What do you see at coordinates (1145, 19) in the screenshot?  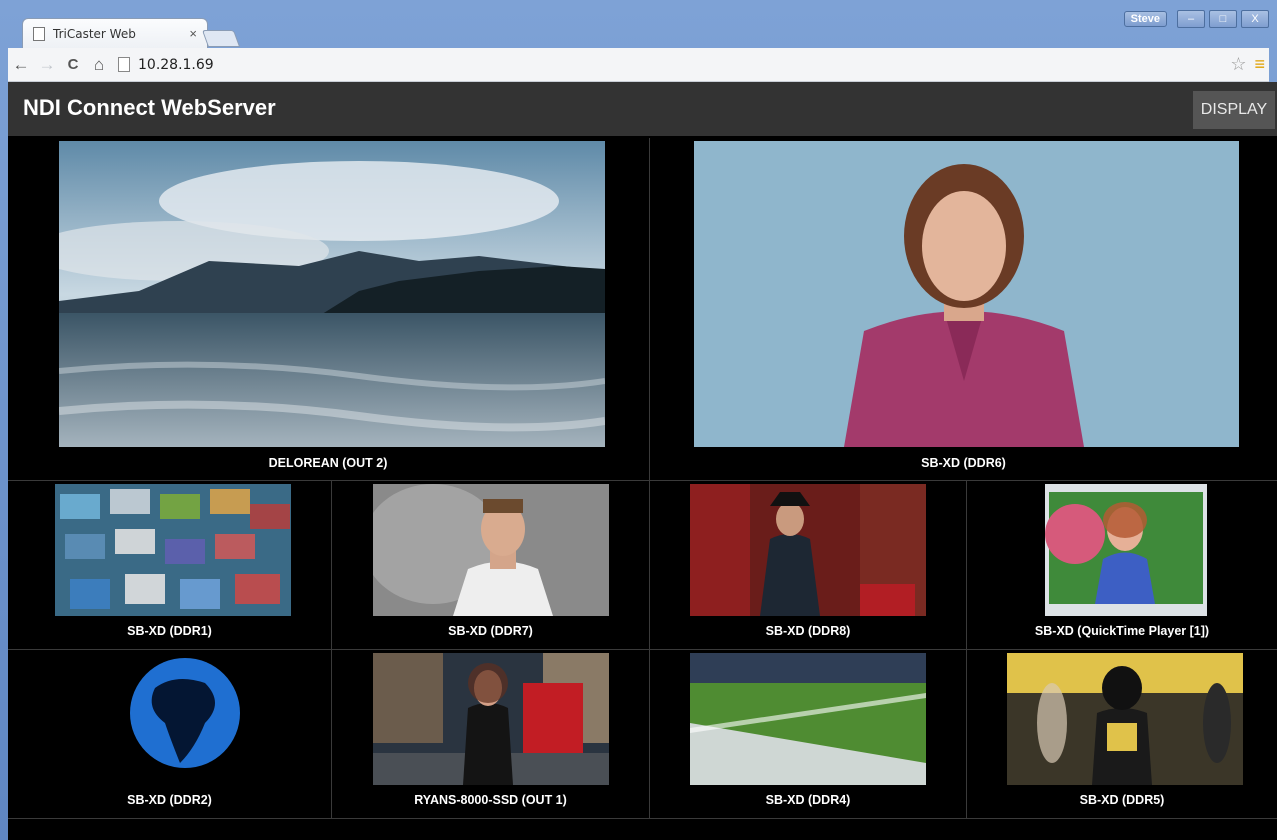 I see `profile-badge: Steve` at bounding box center [1145, 19].